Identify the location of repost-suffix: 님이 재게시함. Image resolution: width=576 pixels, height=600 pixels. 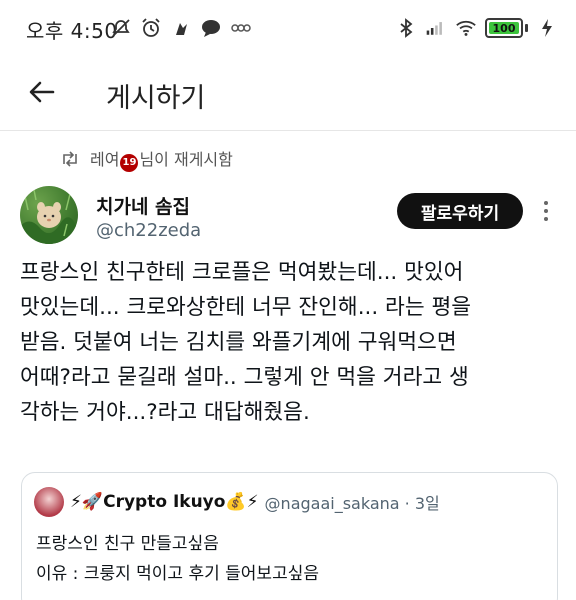
(186, 159).